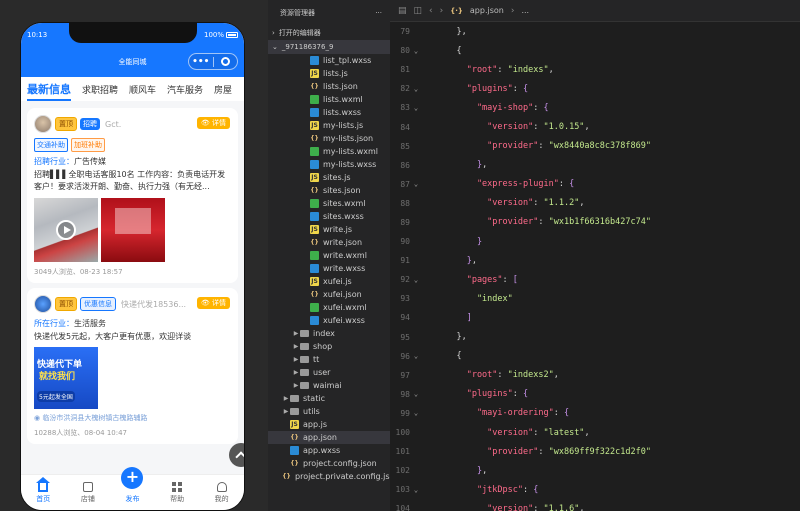 This screenshot has height=511, width=800. Describe the element at coordinates (329, 437) in the screenshot. I see `file-item: {} app.json` at that location.